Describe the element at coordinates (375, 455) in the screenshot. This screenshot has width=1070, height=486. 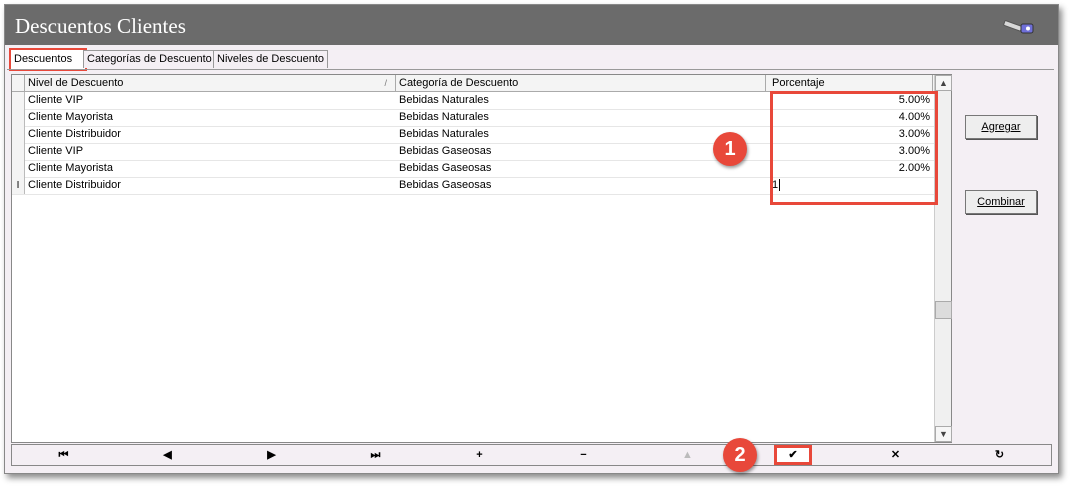
I see `last-record-icon: ⏭` at that location.